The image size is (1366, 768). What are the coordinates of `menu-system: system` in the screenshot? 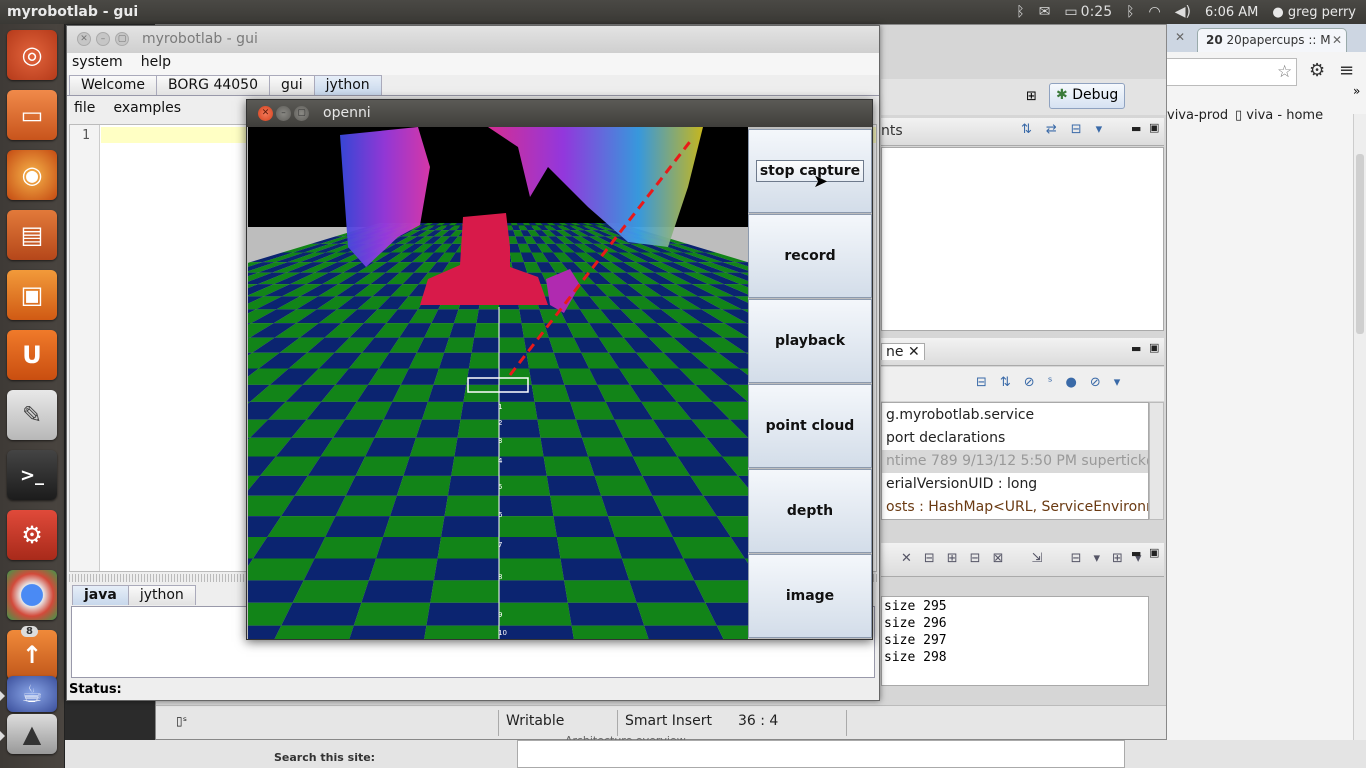 It's located at (97, 62).